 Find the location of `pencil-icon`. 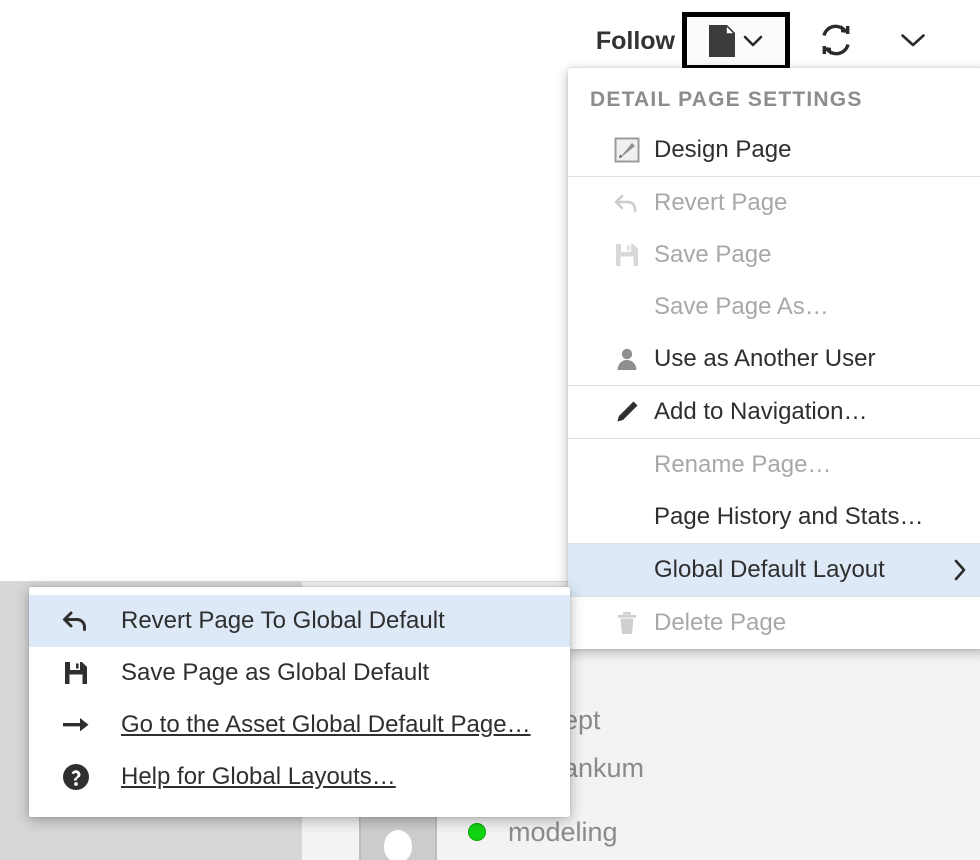

pencil-icon is located at coordinates (627, 412).